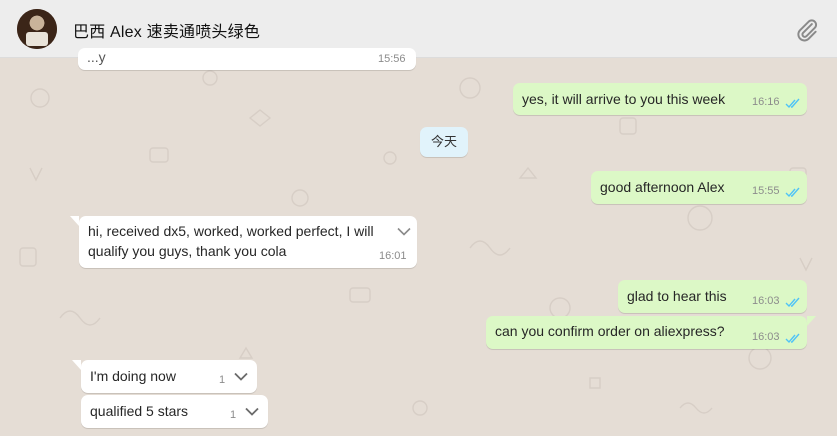  I want to click on message-text: qualified 5 stars, so click(139, 411).